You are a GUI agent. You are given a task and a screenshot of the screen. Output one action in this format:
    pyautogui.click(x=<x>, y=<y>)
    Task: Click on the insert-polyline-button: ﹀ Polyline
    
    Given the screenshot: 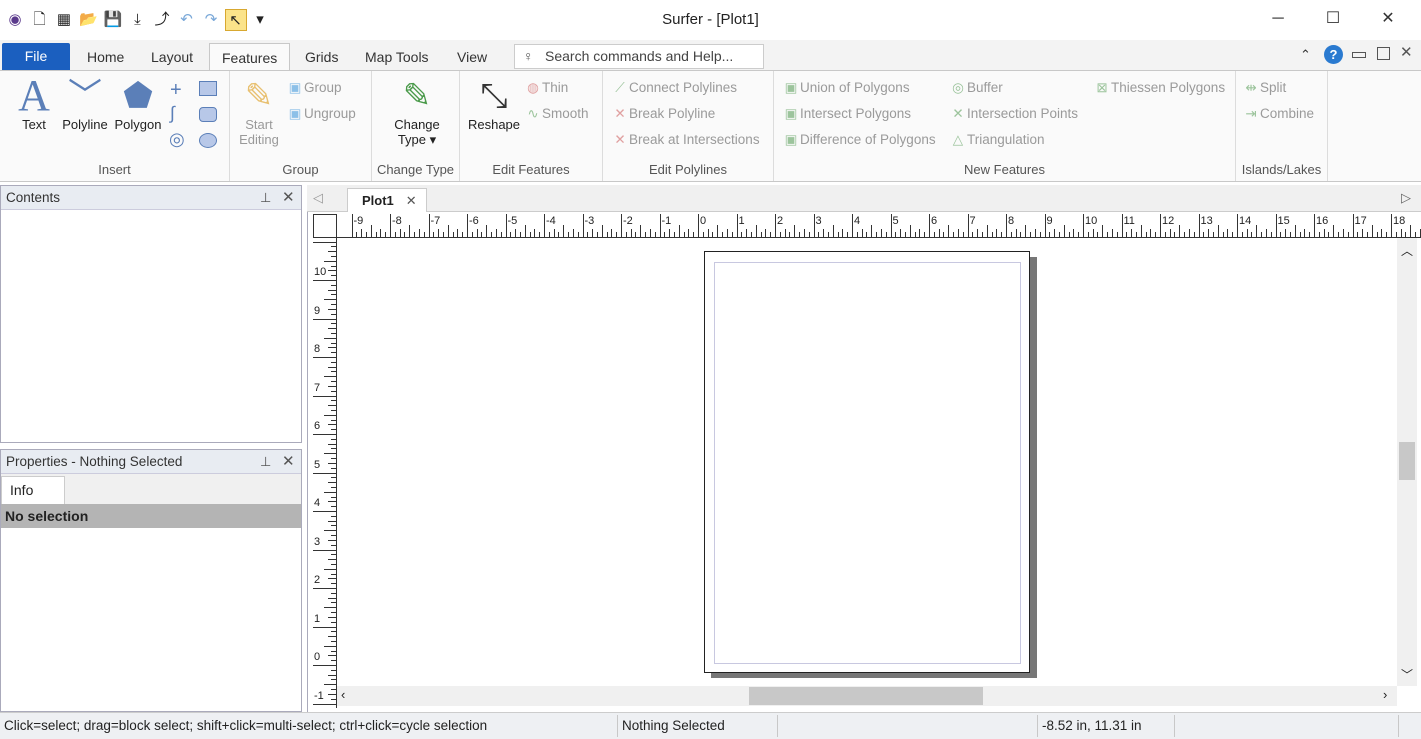 What is the action you would take?
    pyautogui.click(x=85, y=103)
    